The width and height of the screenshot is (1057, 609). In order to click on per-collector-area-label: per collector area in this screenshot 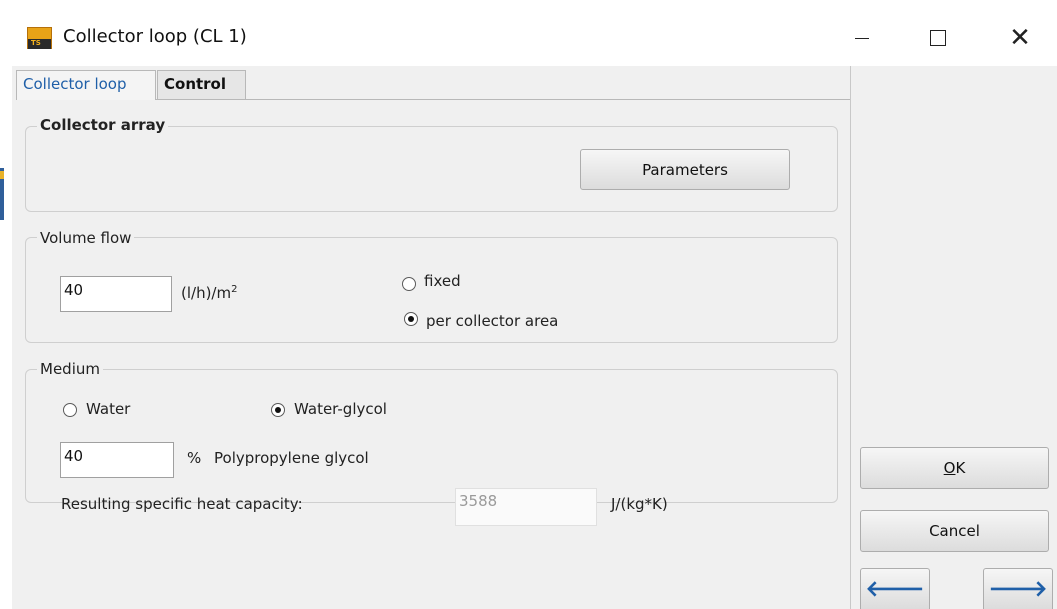, I will do `click(492, 321)`.